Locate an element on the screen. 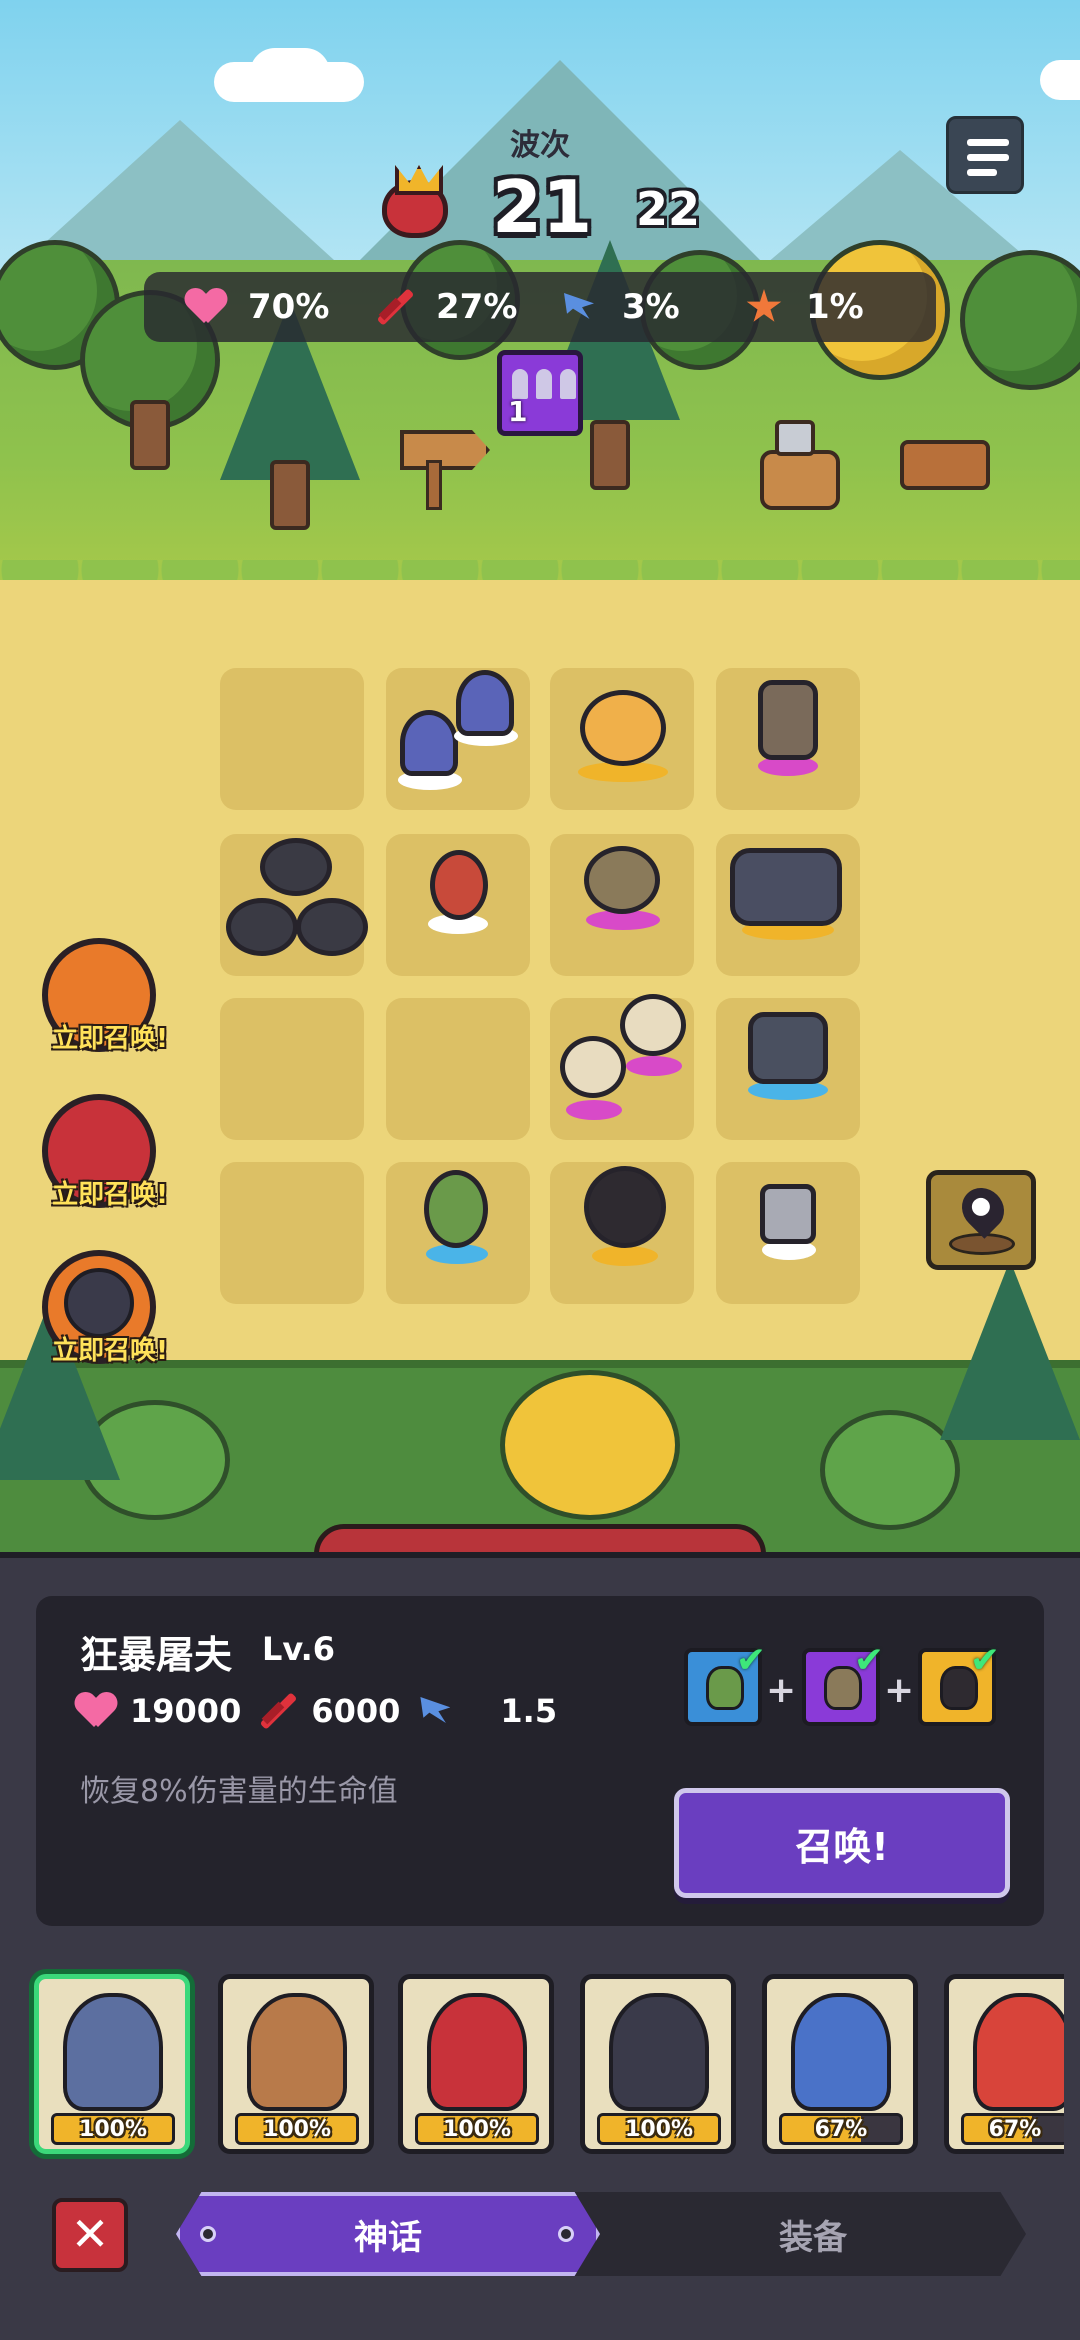  speed-buff-stat: 3% is located at coordinates (620, 307).